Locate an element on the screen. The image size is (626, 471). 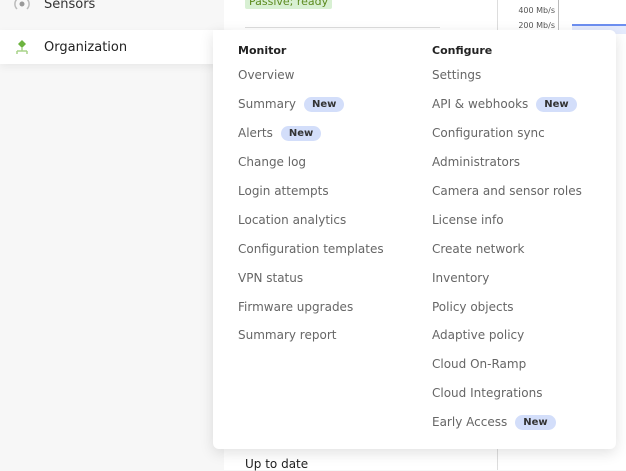
menu-item-license-info: License info is located at coordinates (507, 219).